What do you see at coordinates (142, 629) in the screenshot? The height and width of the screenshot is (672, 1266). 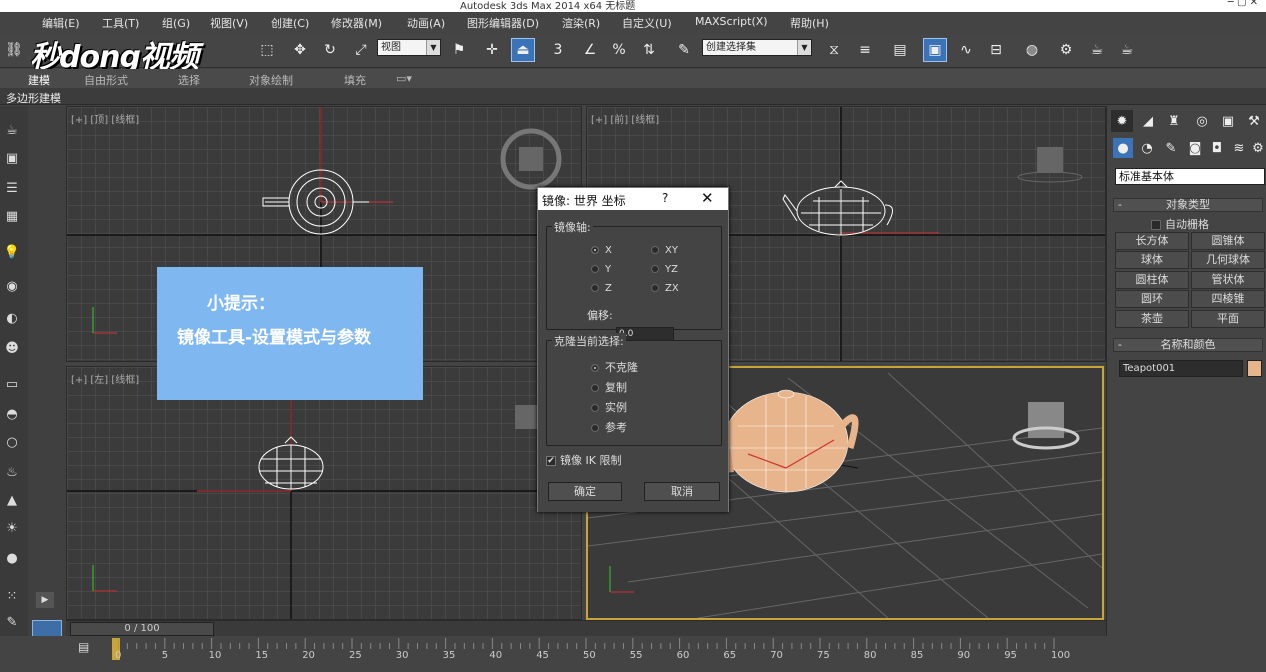 I see `time-slider: 0 / 100` at bounding box center [142, 629].